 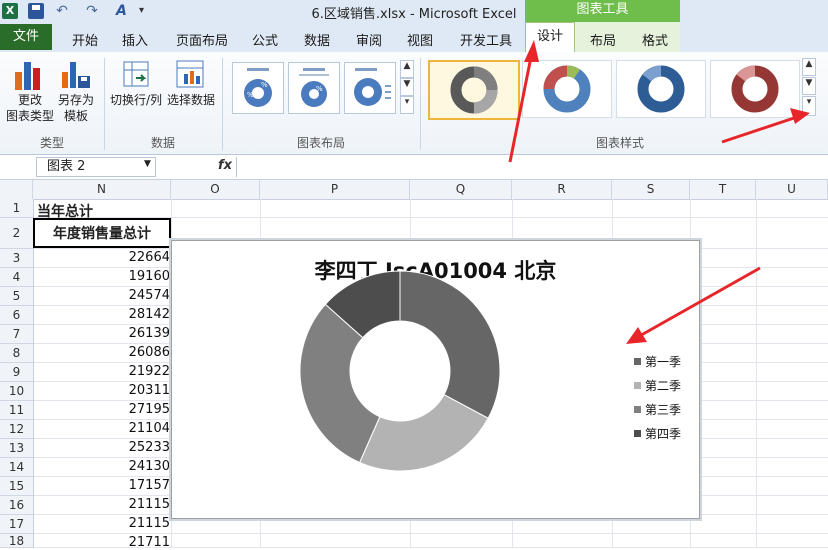 What do you see at coordinates (761, 129) in the screenshot?
I see `arrow-to-styles-more` at bounding box center [761, 129].